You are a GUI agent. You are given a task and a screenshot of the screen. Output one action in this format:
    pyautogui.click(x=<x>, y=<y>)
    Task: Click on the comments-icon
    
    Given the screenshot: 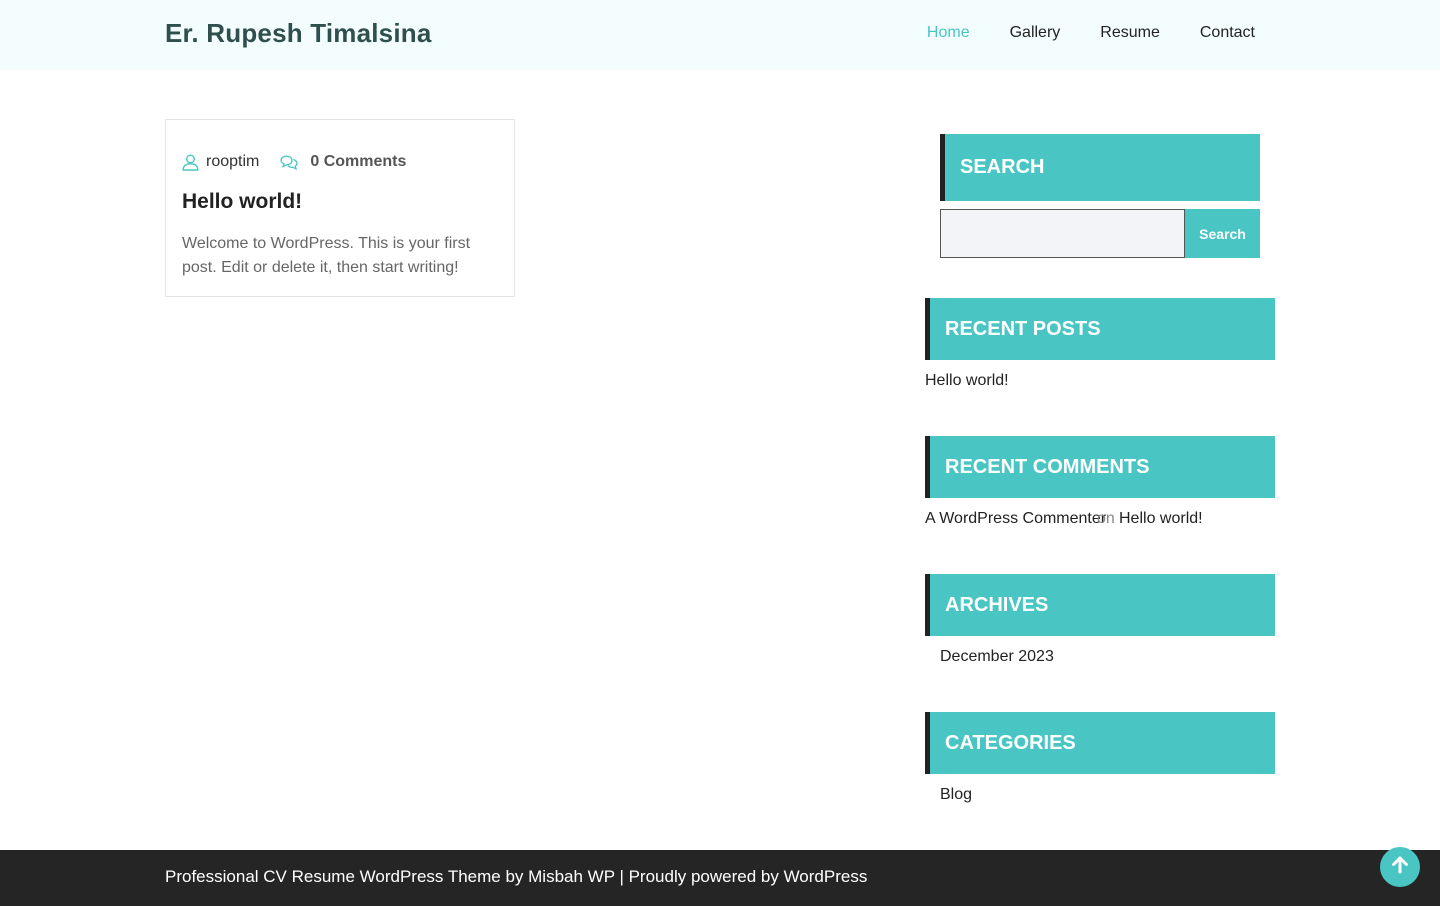 What is the action you would take?
    pyautogui.click(x=289, y=162)
    